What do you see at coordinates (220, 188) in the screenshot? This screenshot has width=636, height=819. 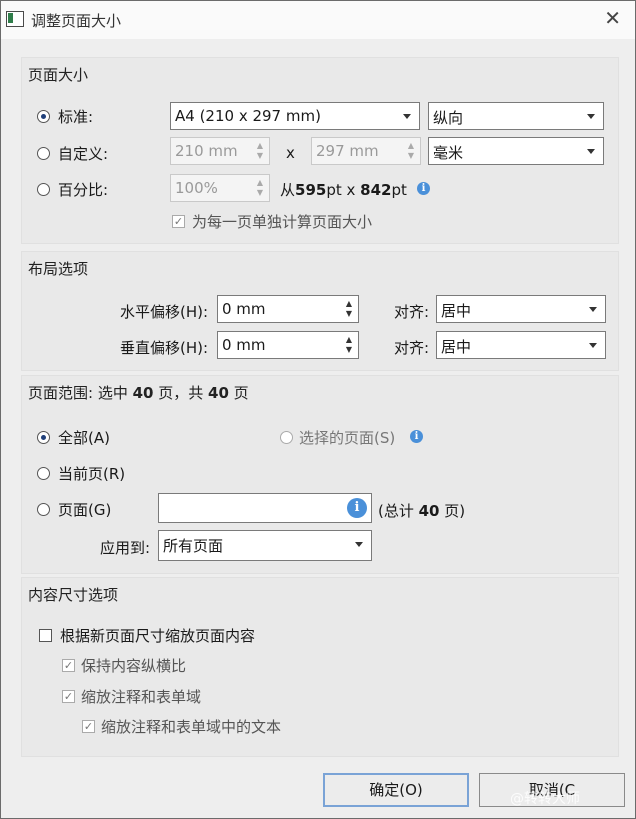 I see `percent-stepper: 100% ▲ ▼` at bounding box center [220, 188].